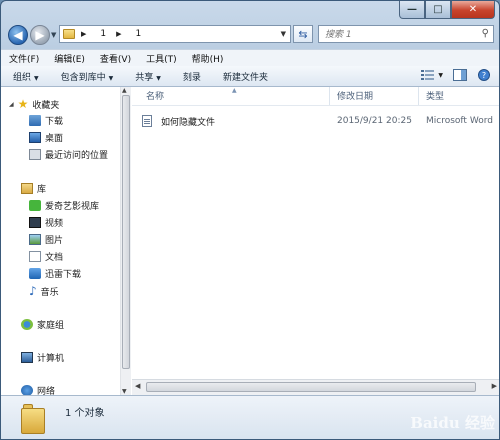  Describe the element at coordinates (35, 205) in the screenshot. I see `iqiyi-icon` at that location.